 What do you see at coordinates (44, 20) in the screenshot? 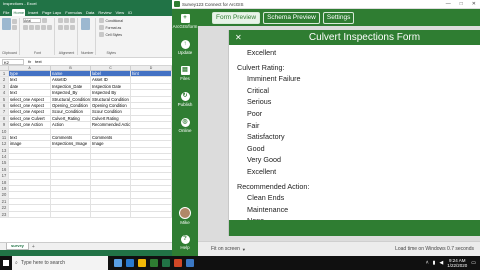
I see `font-size-select` at bounding box center [44, 20].